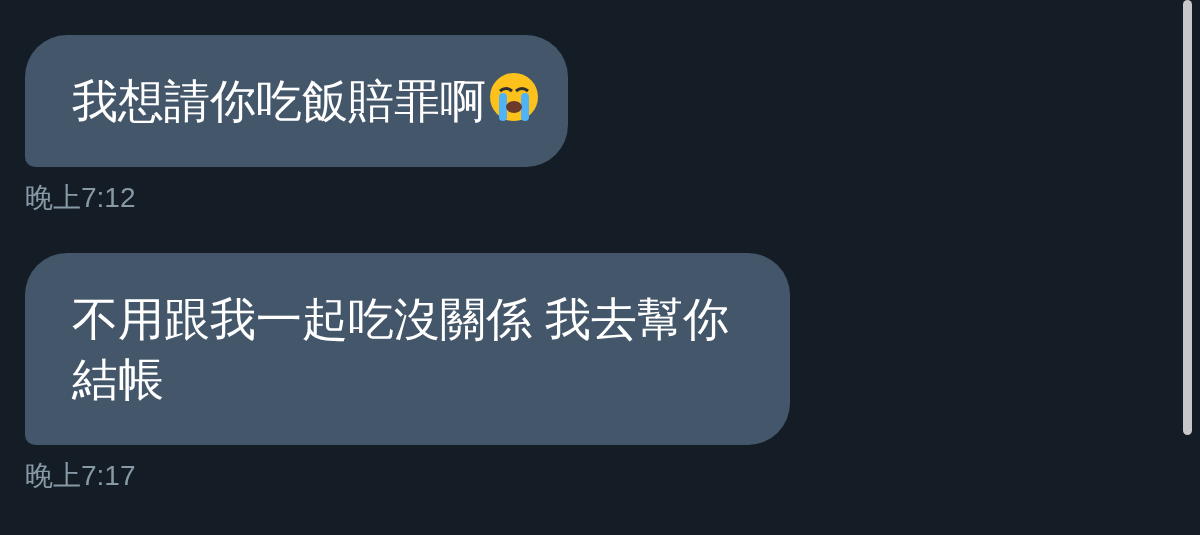 The height and width of the screenshot is (535, 1200). I want to click on message-time: 晚上7:17, so click(80, 476).